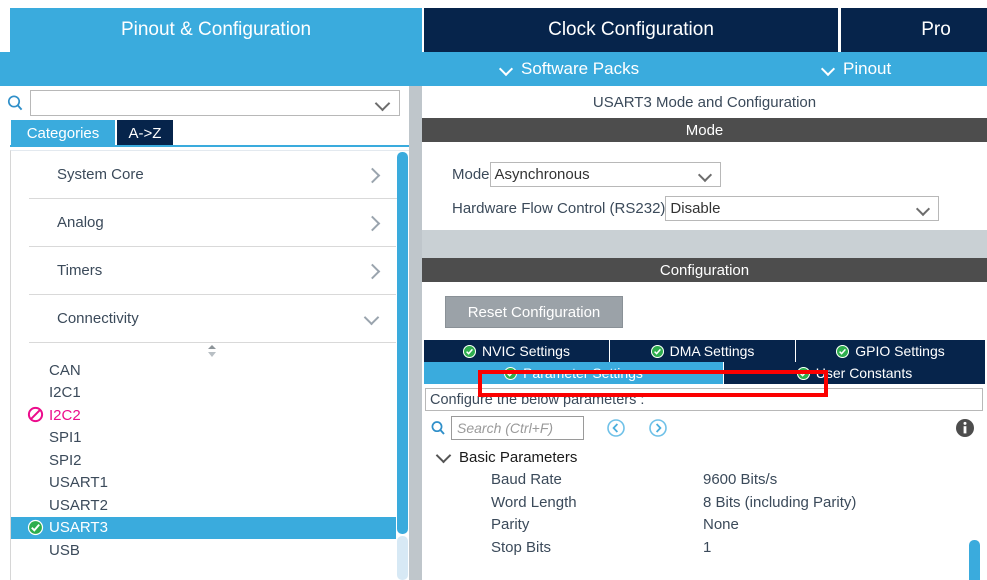  Describe the element at coordinates (215, 223) in the screenshot. I see `category-item-analog: Analog` at that location.